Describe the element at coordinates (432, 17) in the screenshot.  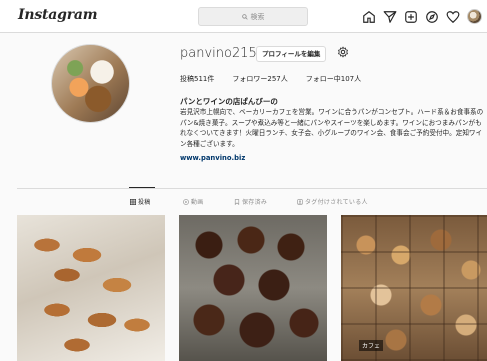
I see `explore-icon` at that location.